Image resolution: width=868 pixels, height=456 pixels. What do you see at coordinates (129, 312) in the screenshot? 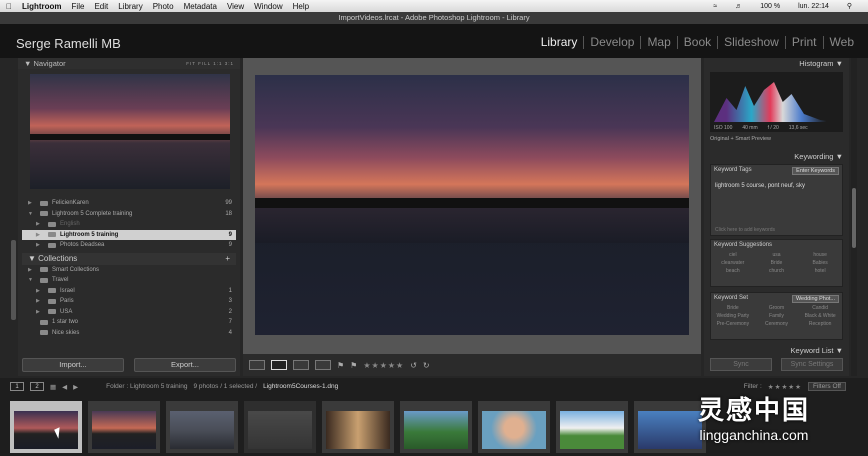
I see `collection-row: ▶ USA 2` at bounding box center [129, 312].